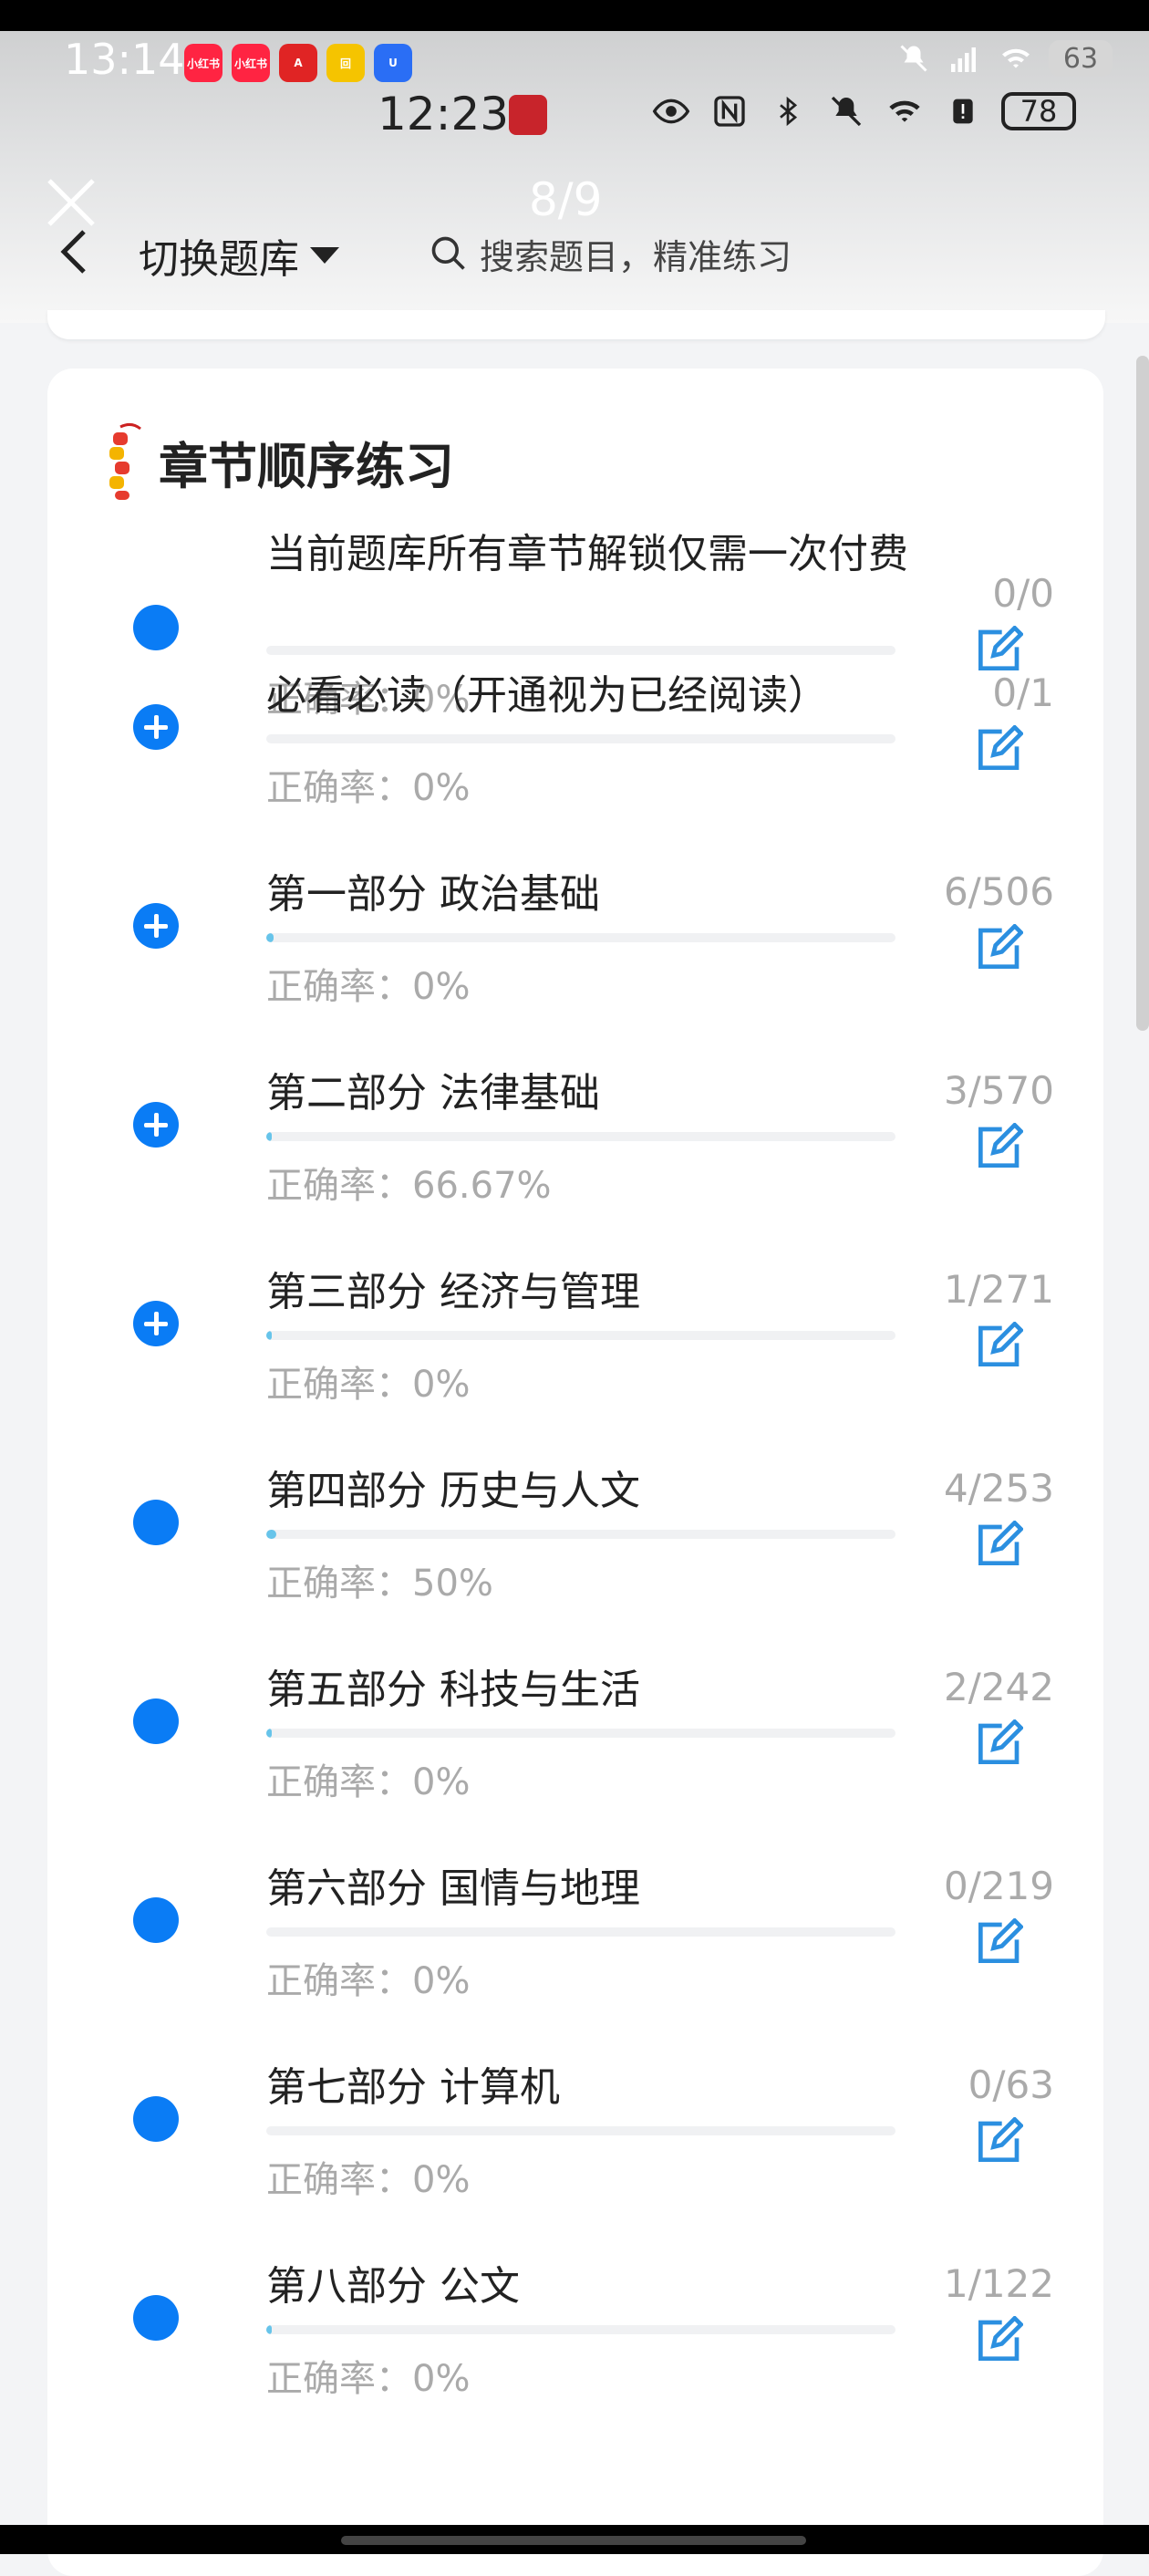 The image size is (1149, 2576). I want to click on accuracy-value: 50%, so click(452, 1584).